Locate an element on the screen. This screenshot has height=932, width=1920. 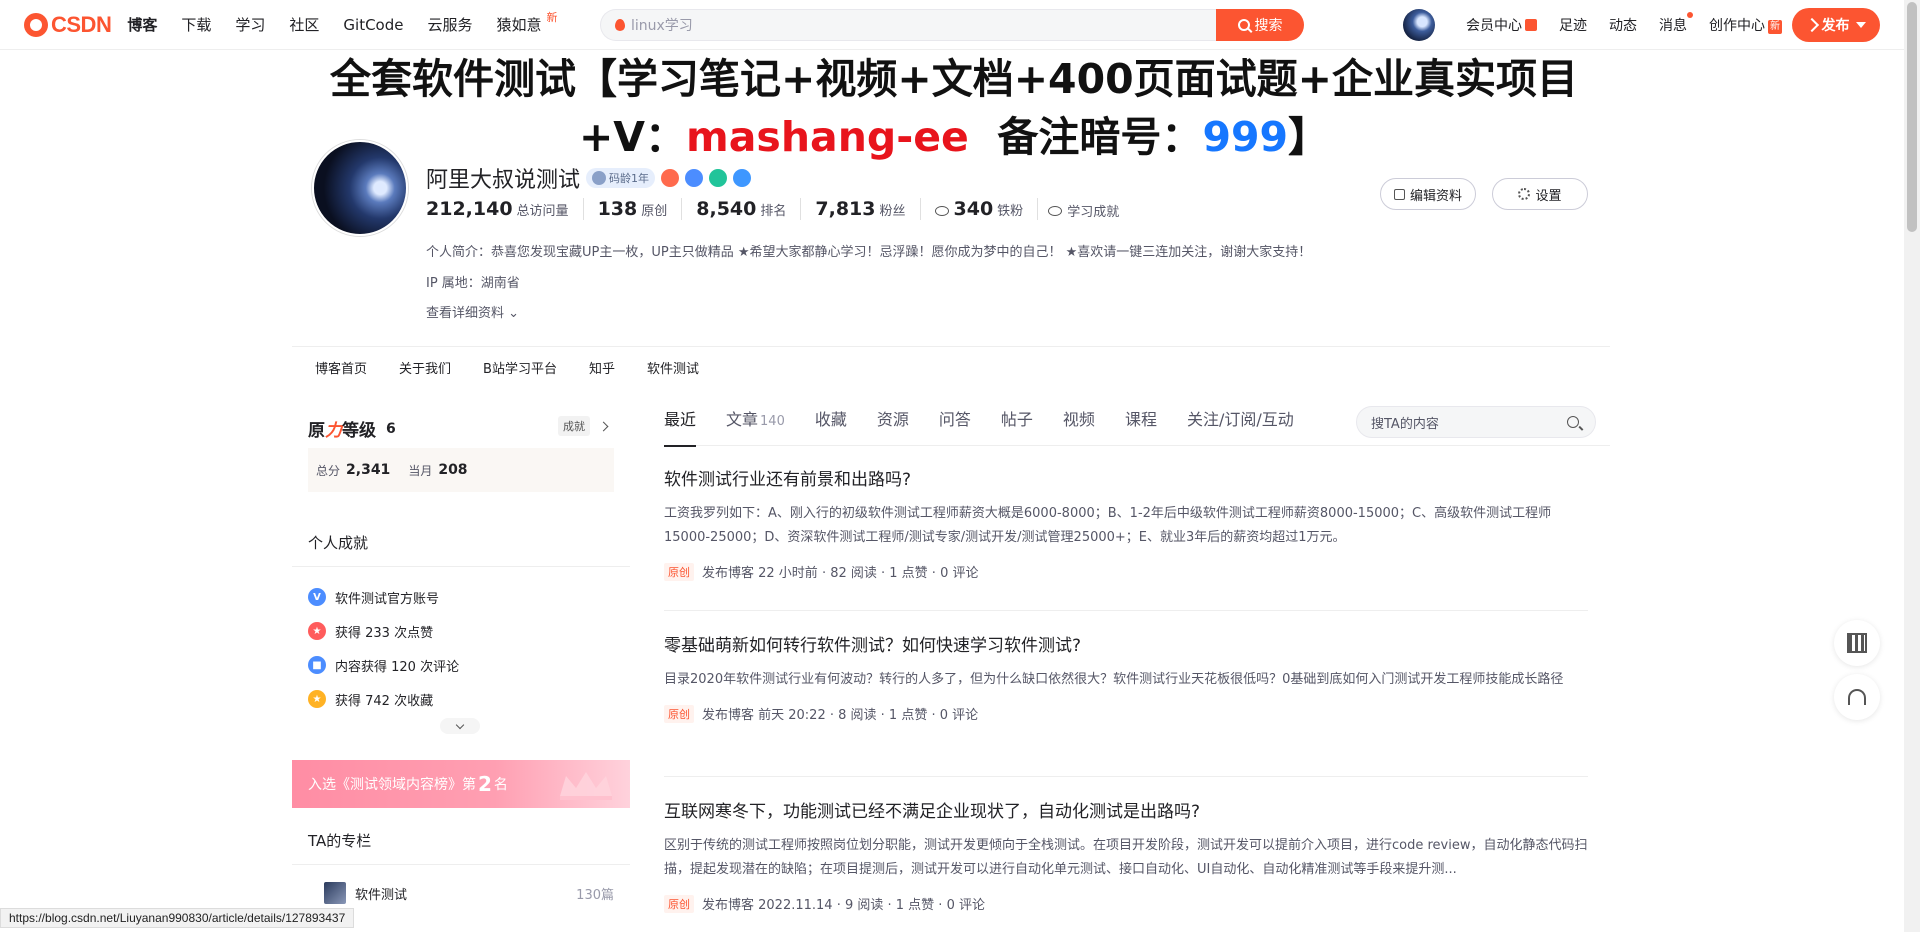
blog-nav-testing: 软件测试 is located at coordinates (673, 367).